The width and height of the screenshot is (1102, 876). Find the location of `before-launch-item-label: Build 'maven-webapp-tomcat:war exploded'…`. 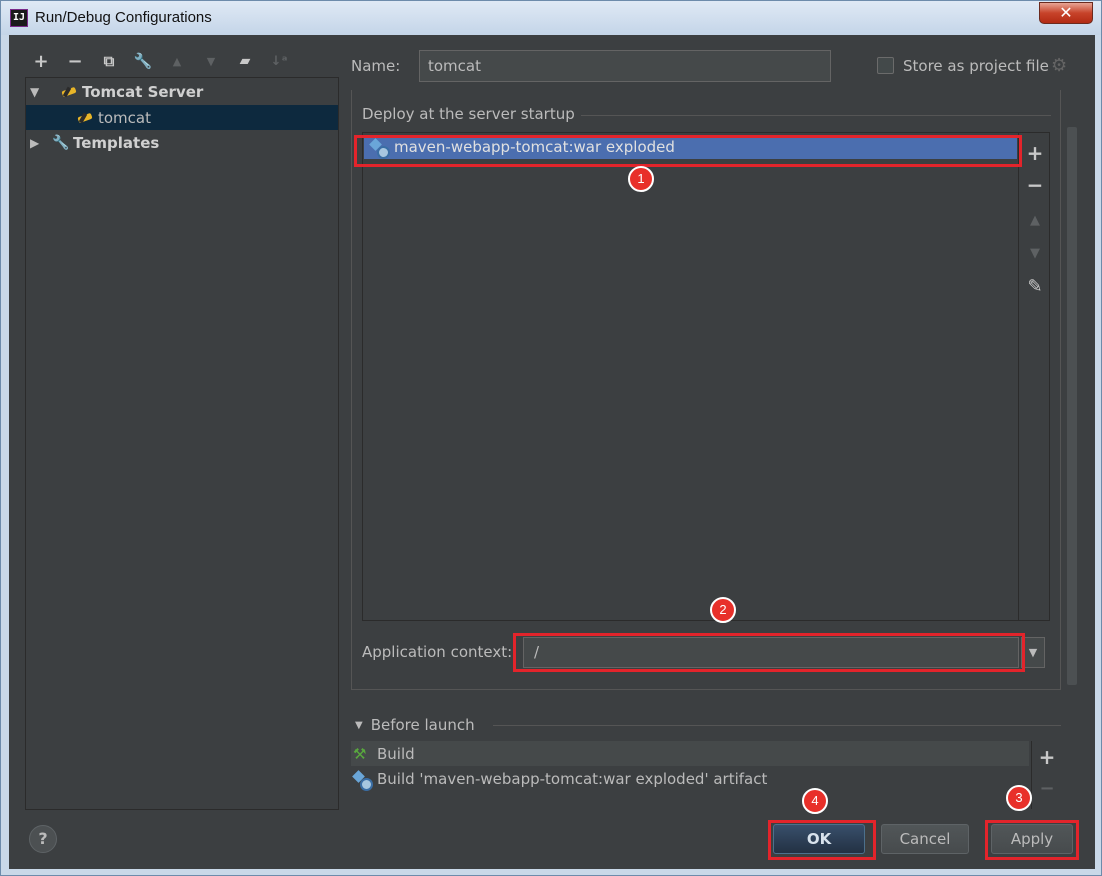

before-launch-item-label: Build 'maven-webapp-tomcat:war exploded'… is located at coordinates (572, 778).